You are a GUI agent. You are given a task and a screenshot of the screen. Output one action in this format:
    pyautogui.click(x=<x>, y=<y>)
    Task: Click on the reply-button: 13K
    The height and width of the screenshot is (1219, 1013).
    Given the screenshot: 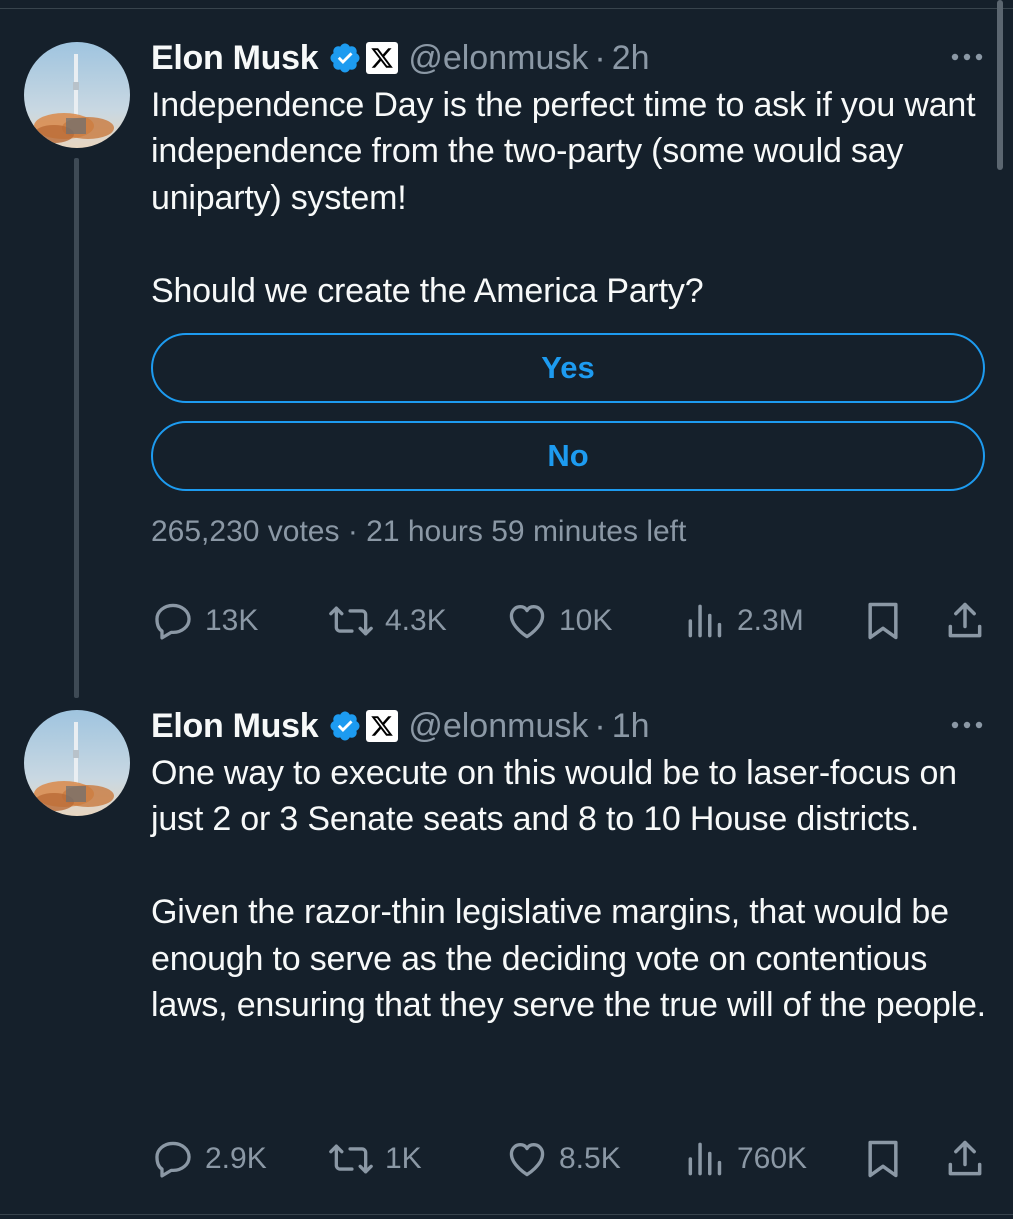 What is the action you would take?
    pyautogui.click(x=204, y=621)
    